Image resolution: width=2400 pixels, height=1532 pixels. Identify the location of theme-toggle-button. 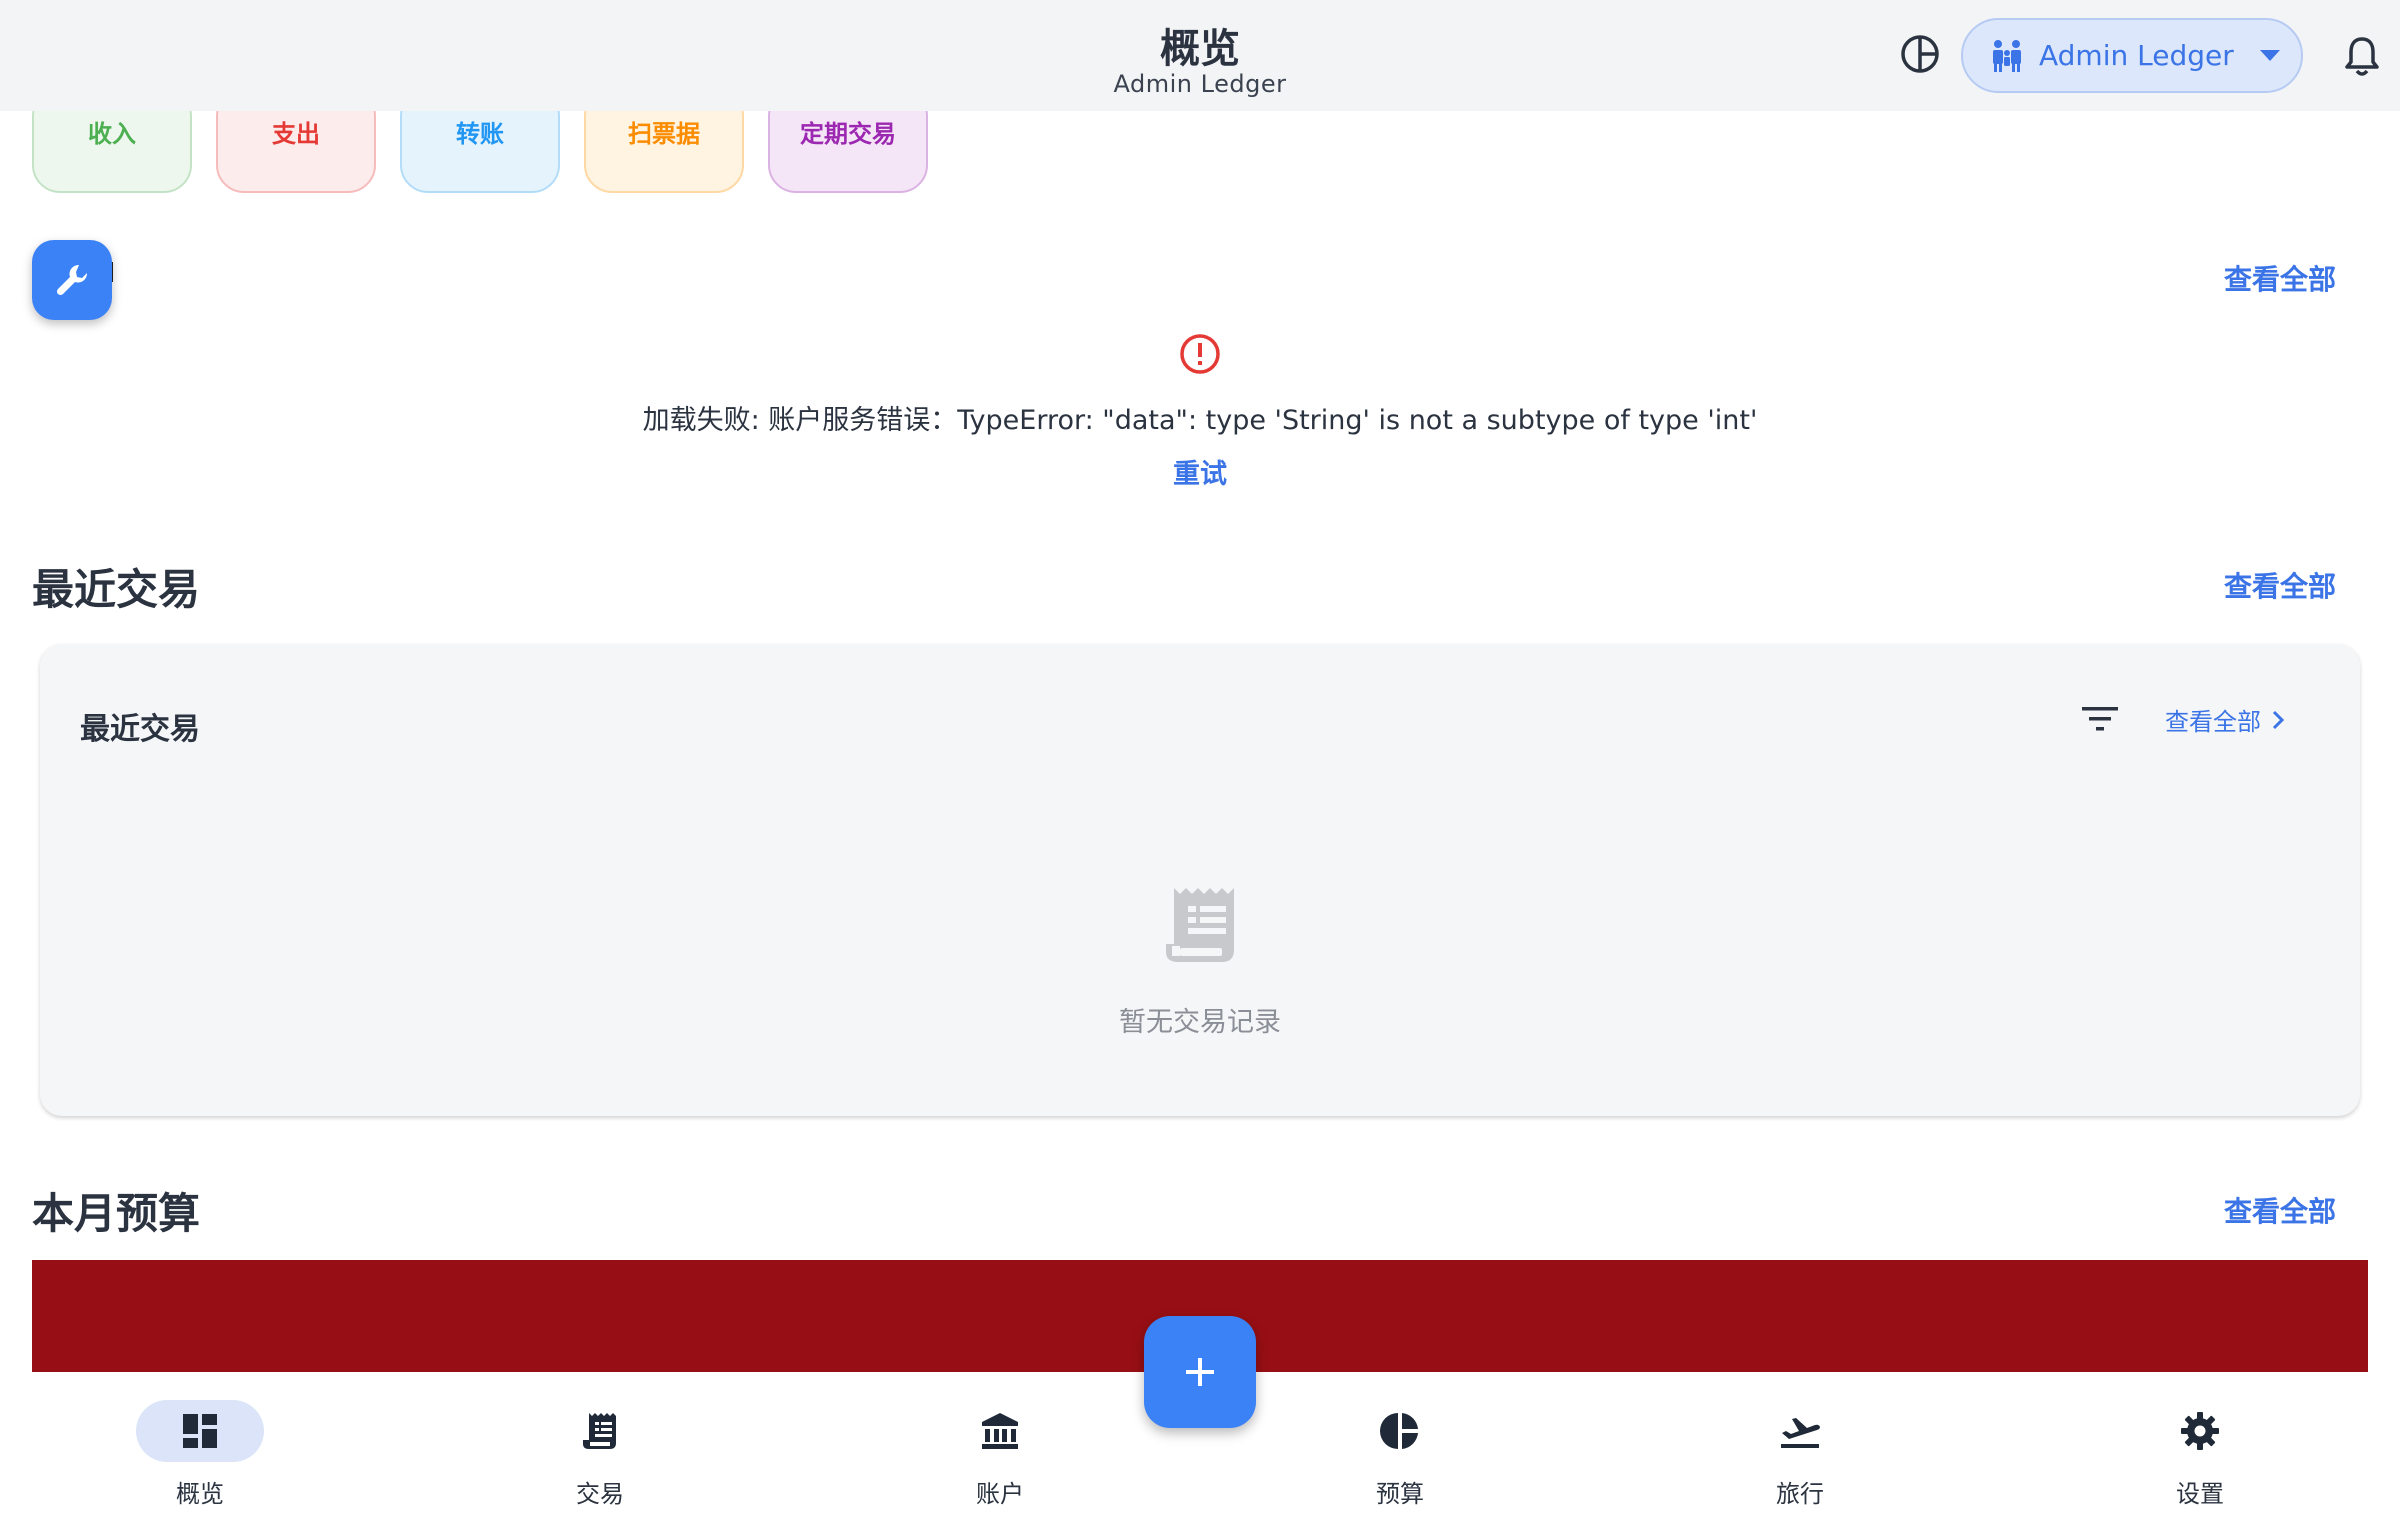
(1920, 54).